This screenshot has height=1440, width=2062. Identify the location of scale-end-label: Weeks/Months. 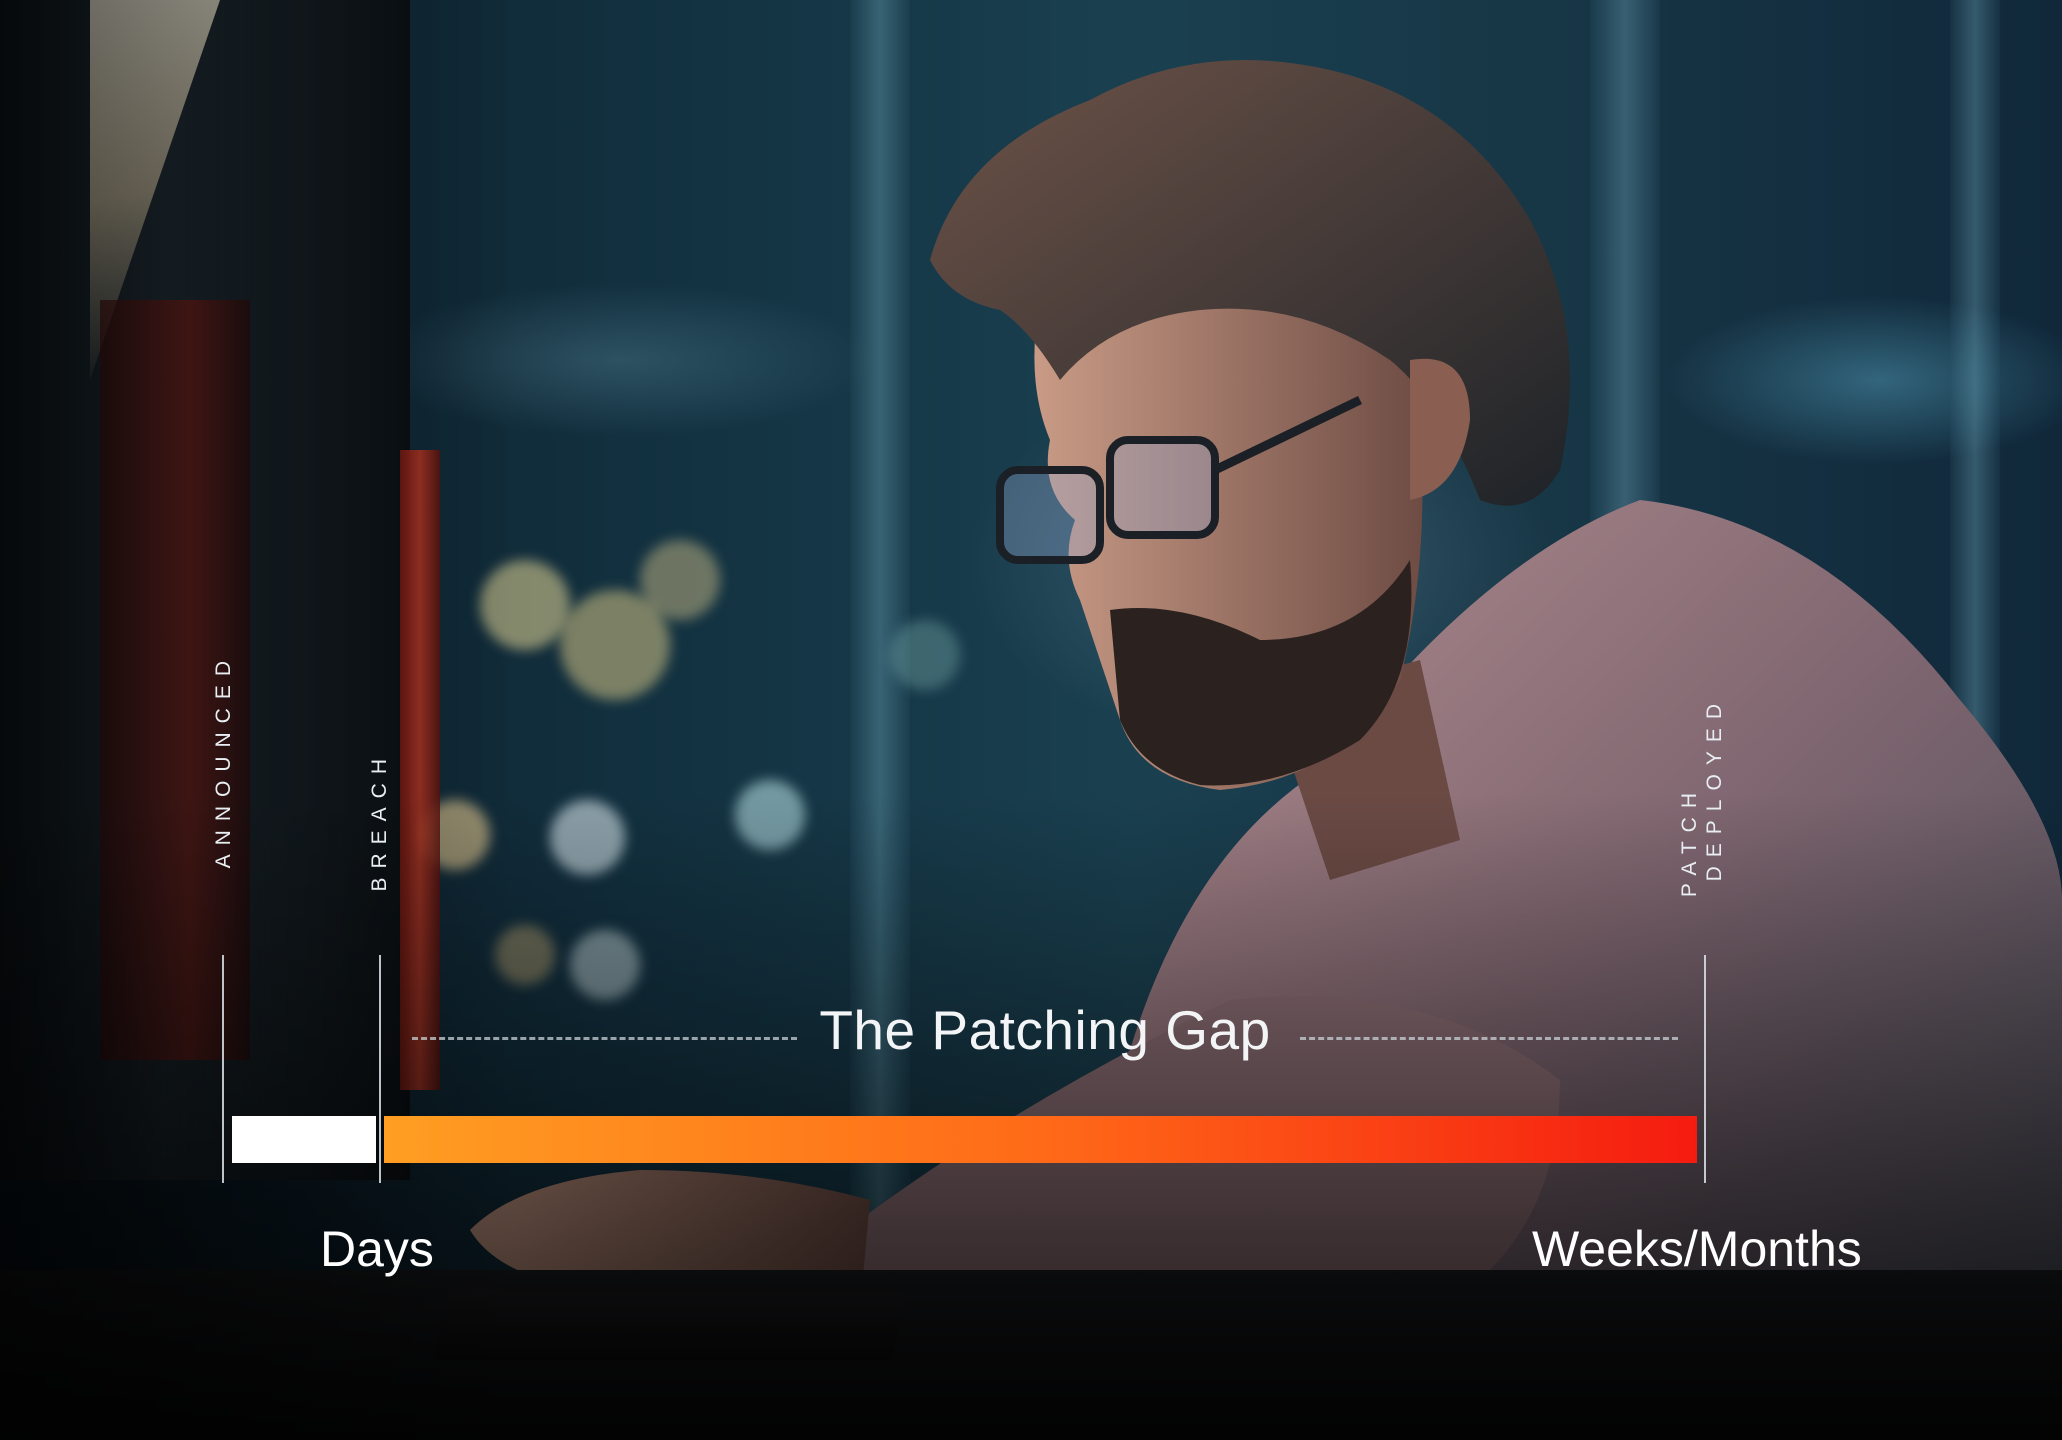
(1697, 1249).